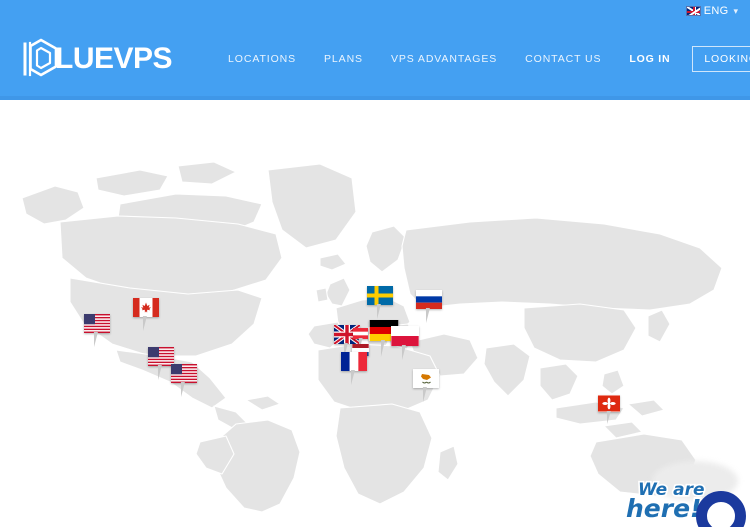 The width and height of the screenshot is (750, 527). I want to click on language-selector: ENG ▾, so click(711, 11).